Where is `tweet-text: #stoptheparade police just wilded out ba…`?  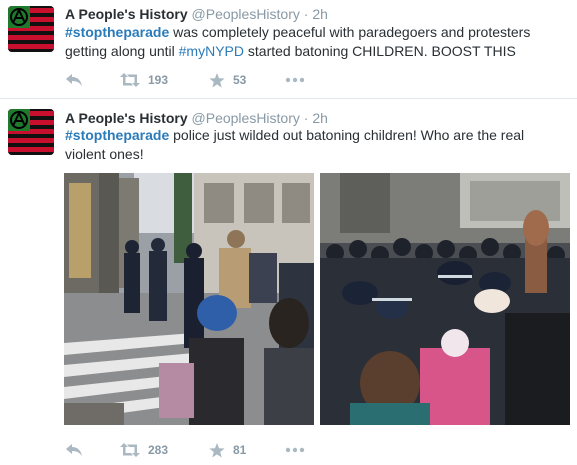 tweet-text: #stoptheparade police just wilded out ba… is located at coordinates (315, 145).